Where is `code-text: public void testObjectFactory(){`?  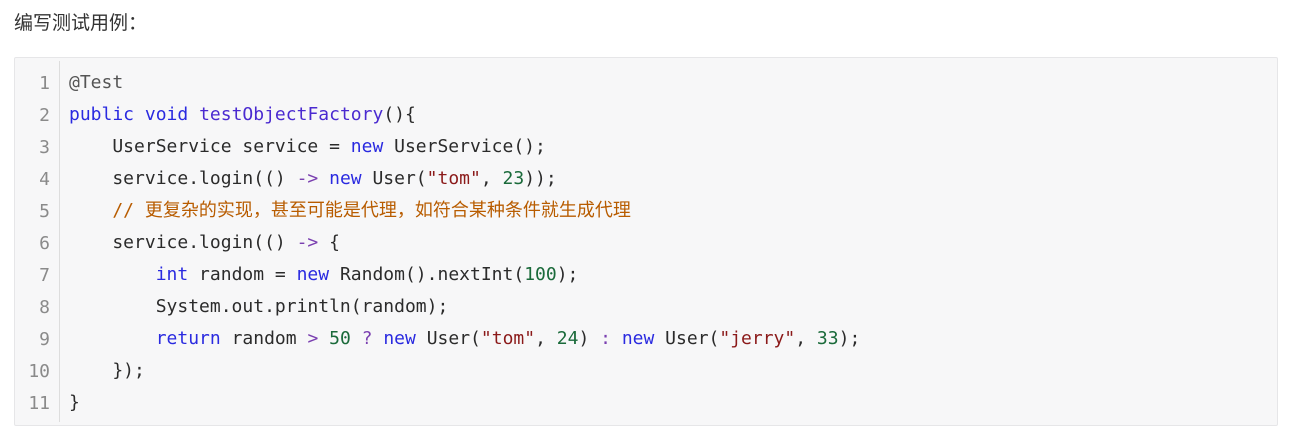
code-text: public void testObjectFactory(){ is located at coordinates (242, 115).